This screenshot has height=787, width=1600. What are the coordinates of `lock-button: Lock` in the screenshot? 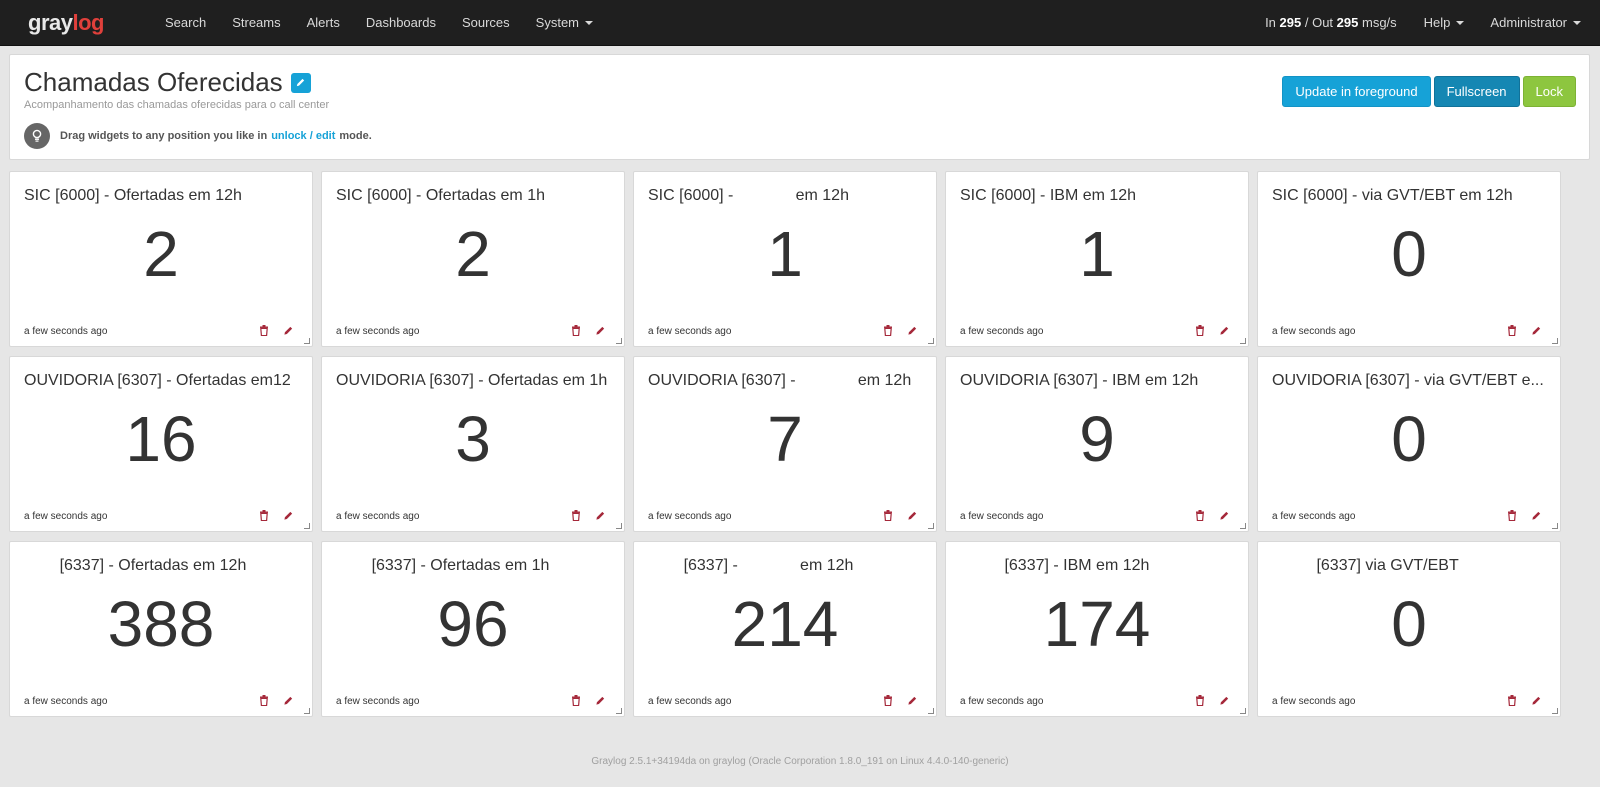 It's located at (1549, 91).